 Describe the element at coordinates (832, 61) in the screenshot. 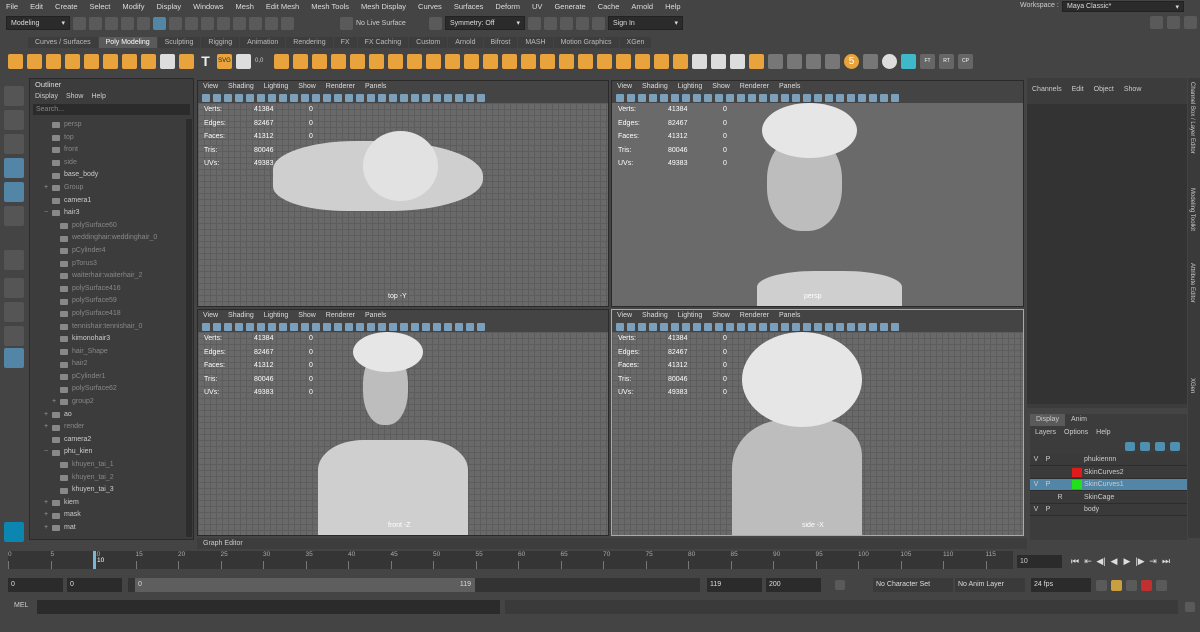

I see `scissor-icon` at that location.